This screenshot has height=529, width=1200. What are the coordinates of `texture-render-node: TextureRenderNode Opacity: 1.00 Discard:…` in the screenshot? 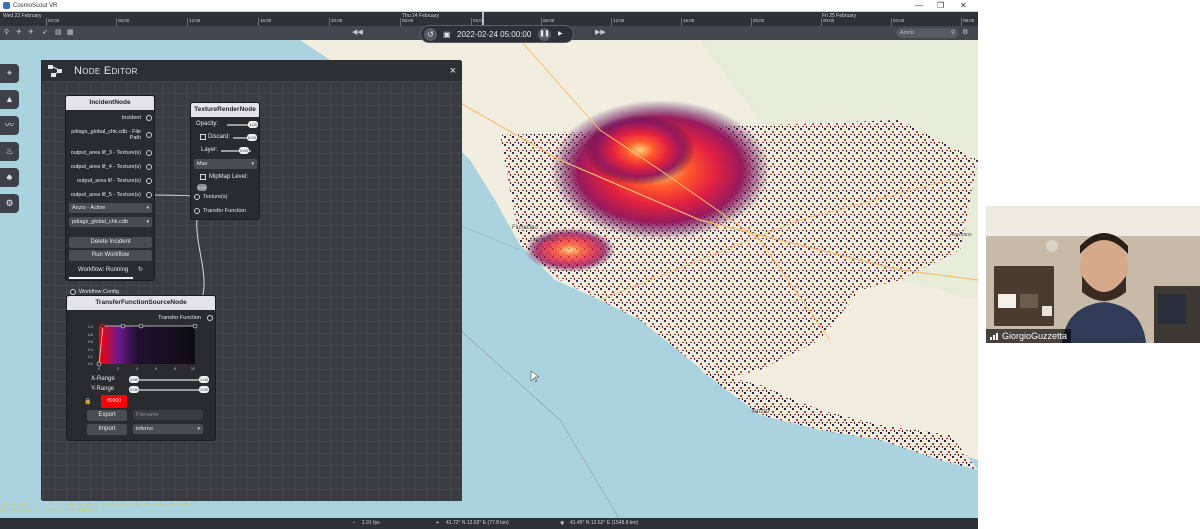 It's located at (225, 161).